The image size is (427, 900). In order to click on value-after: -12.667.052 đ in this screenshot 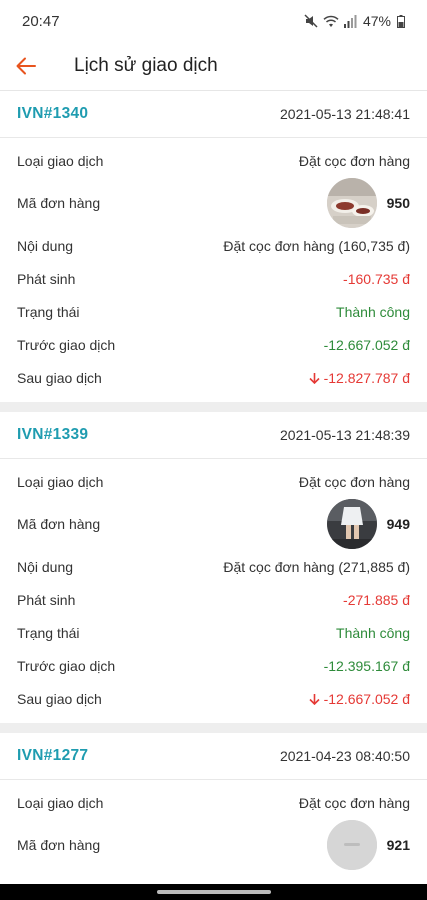, I will do `click(366, 698)`.